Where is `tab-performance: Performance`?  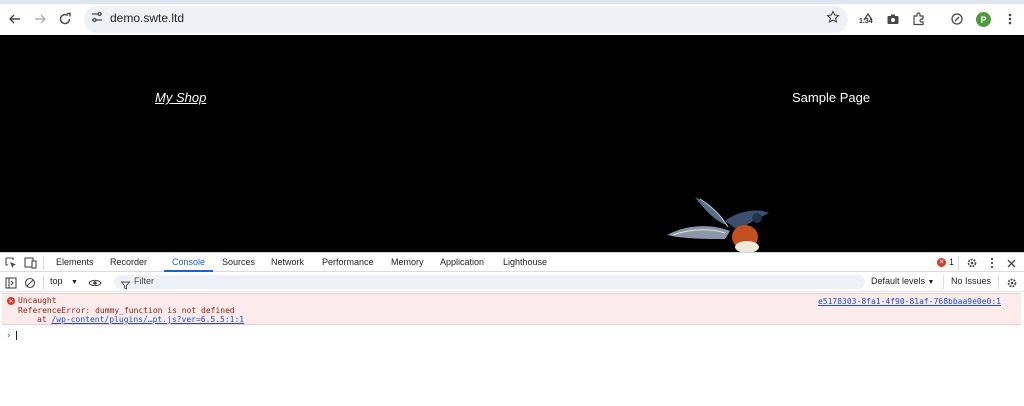 tab-performance: Performance is located at coordinates (348, 262).